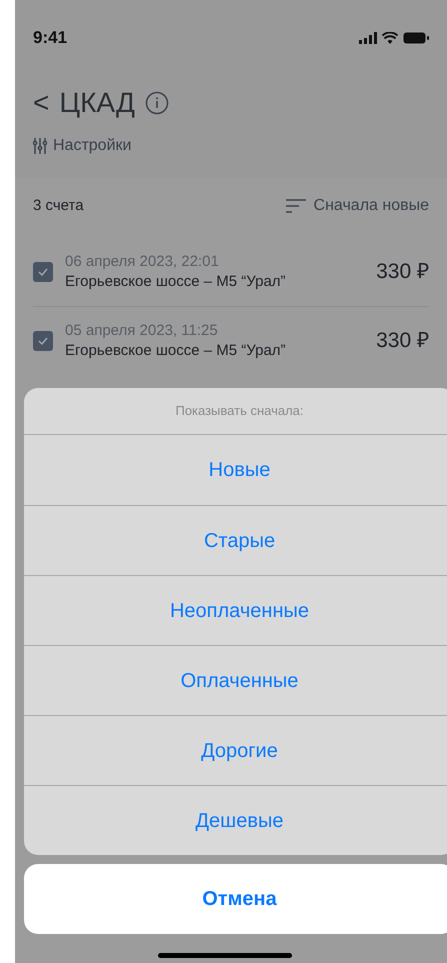 This screenshot has height=963, width=447. Describe the element at coordinates (235, 470) in the screenshot. I see `sort-option: Новые` at that location.